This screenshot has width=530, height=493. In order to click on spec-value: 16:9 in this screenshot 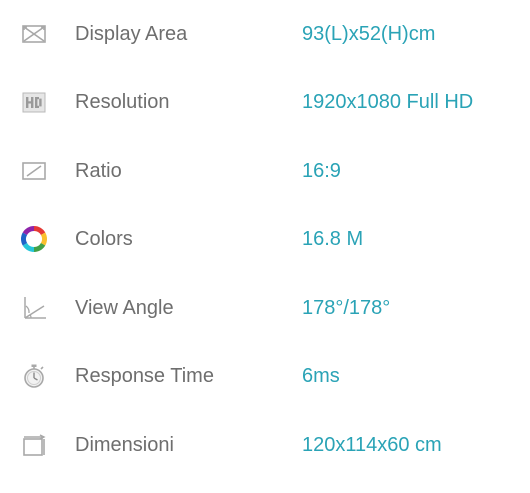, I will do `click(321, 171)`.